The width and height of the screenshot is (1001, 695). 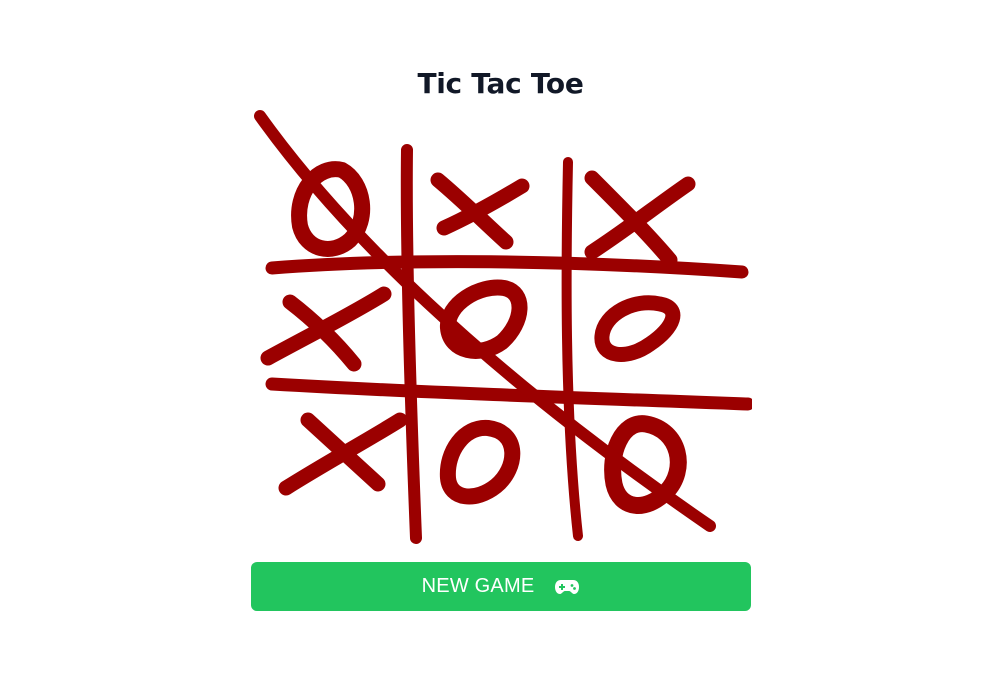 I want to click on new-game-button: NEW GAME, so click(x=501, y=586).